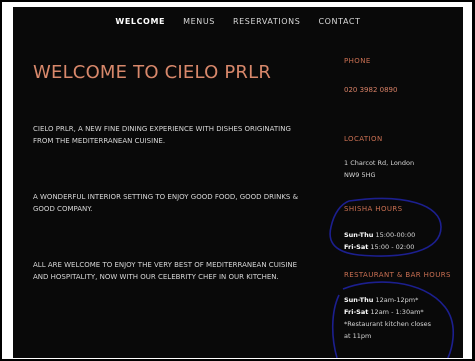 This screenshot has height=361, width=475. Describe the element at coordinates (392, 277) in the screenshot. I see `hand-drawn-circles` at that location.